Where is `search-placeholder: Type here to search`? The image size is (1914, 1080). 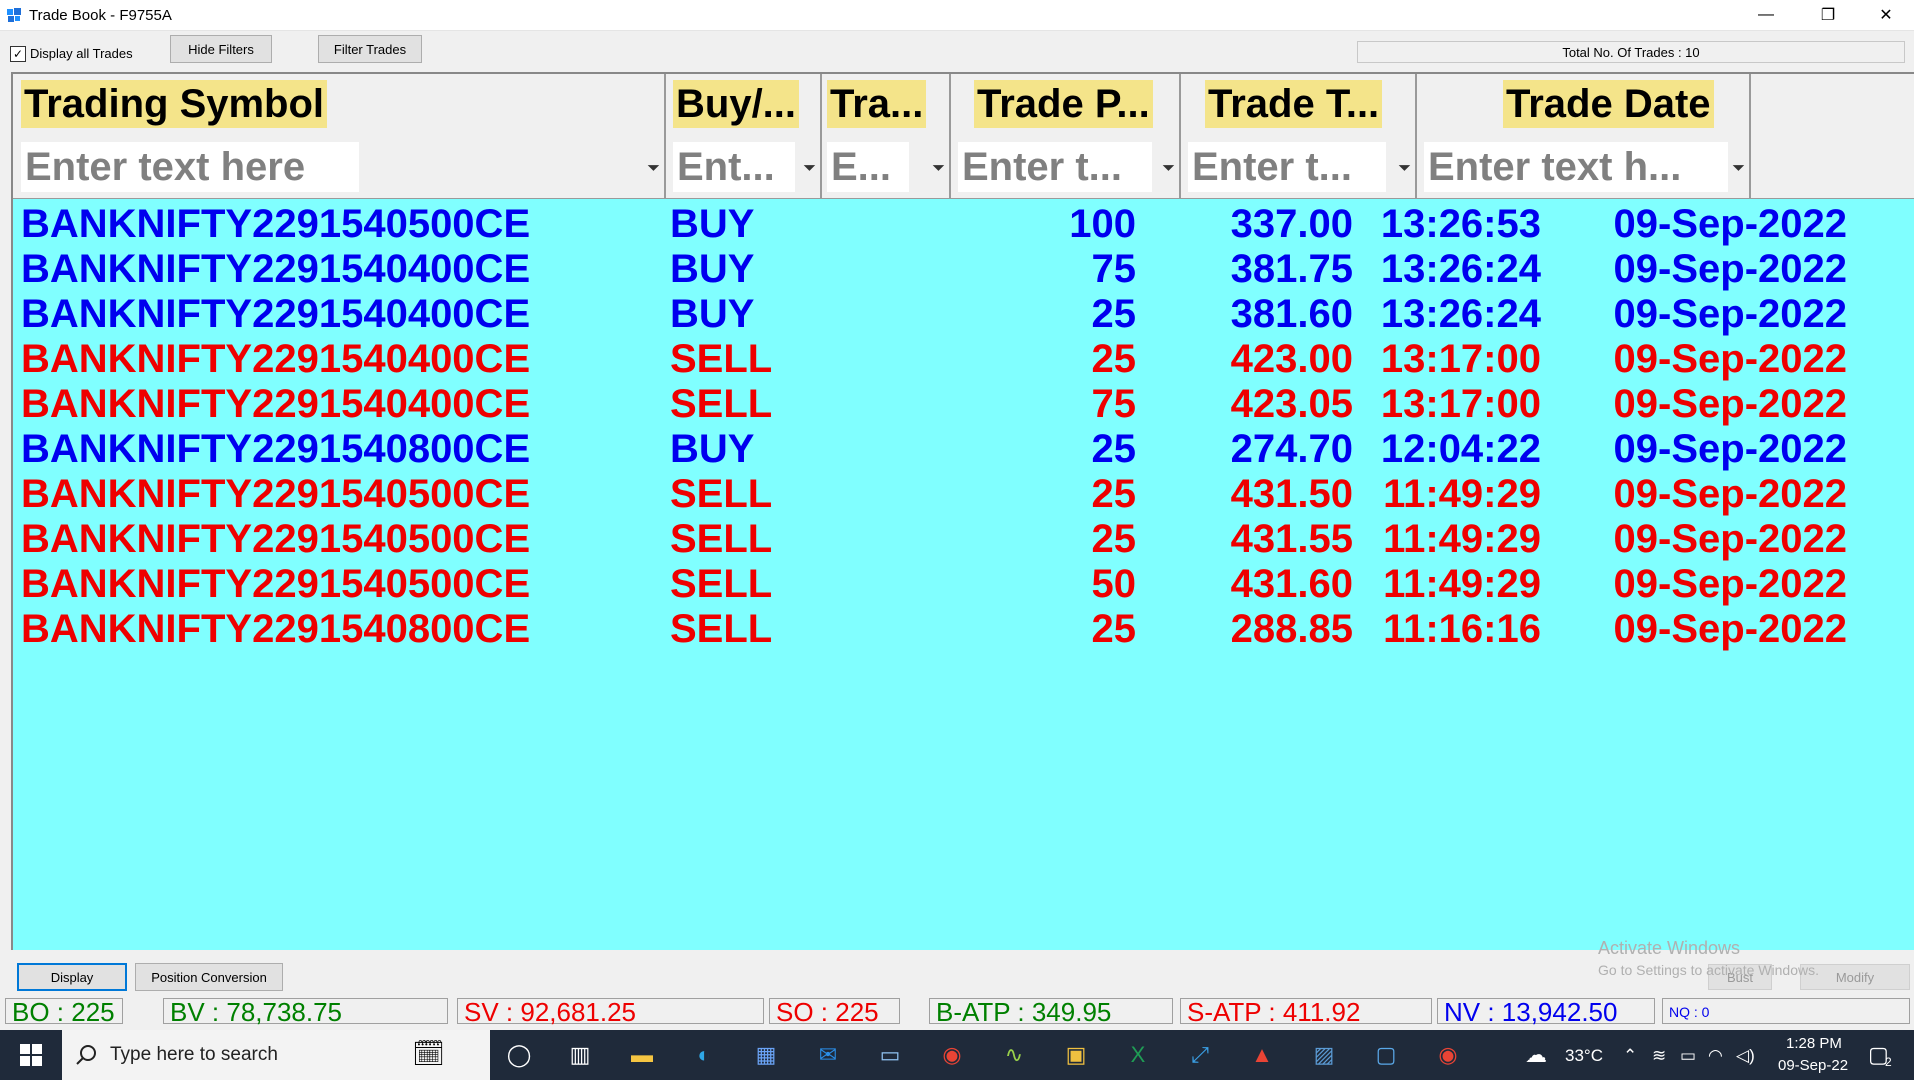
search-placeholder: Type here to search is located at coordinates (194, 1054).